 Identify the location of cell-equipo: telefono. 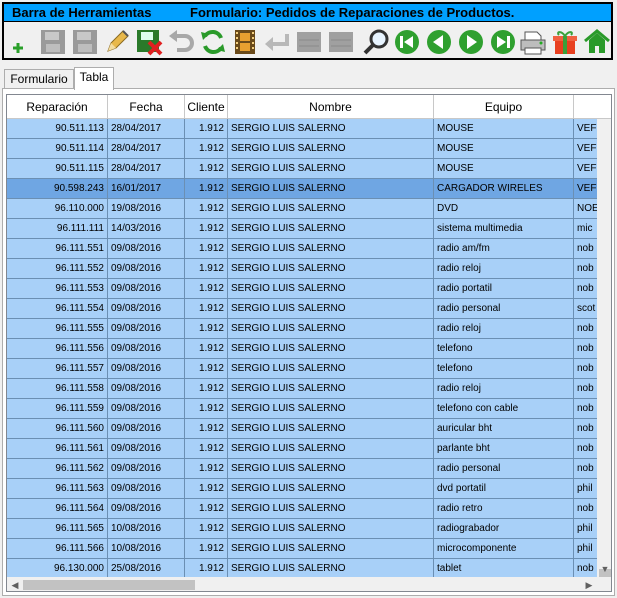
(504, 349).